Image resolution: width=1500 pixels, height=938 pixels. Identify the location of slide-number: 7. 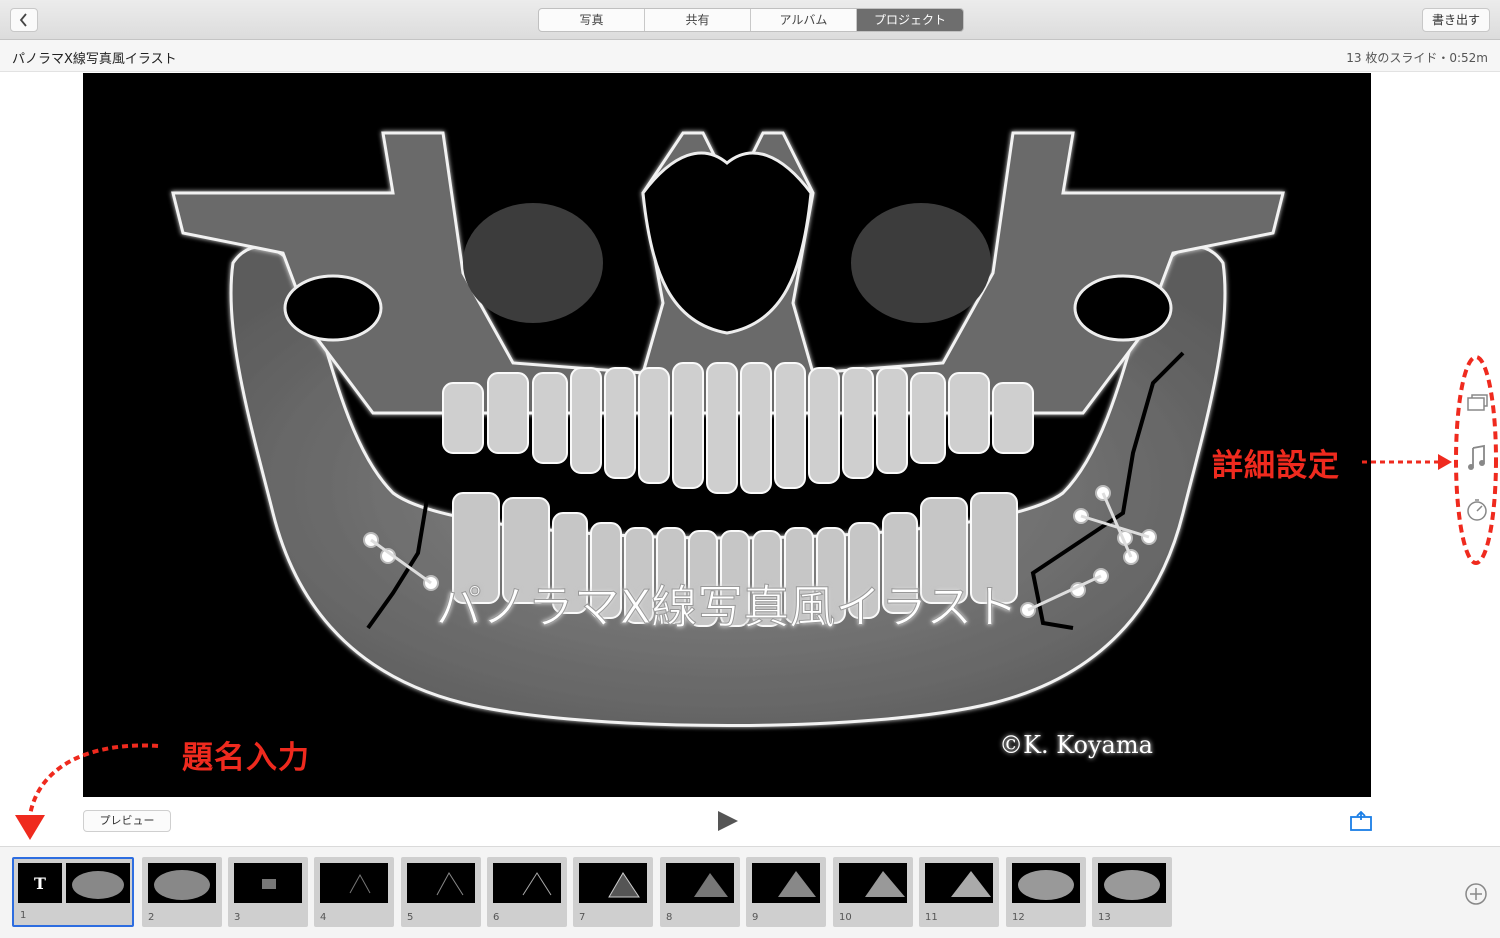
(582, 917).